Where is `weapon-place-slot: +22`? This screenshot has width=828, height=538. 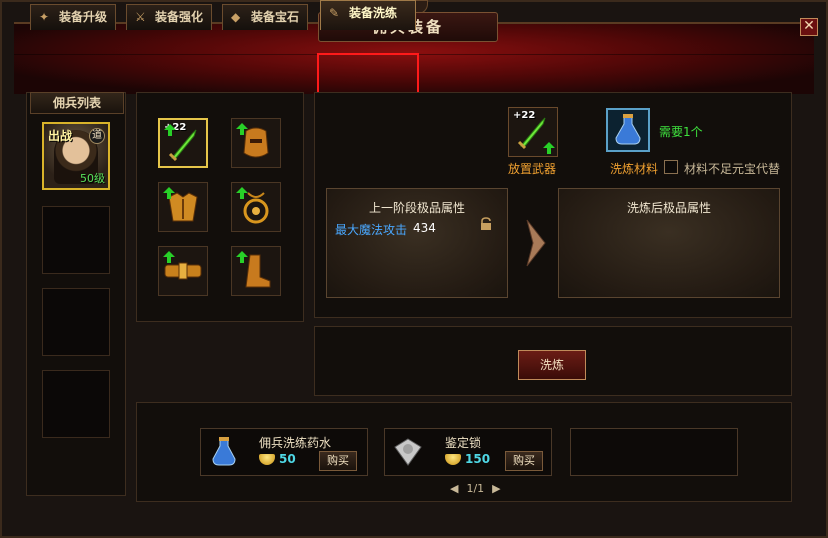 weapon-place-slot: +22 is located at coordinates (533, 132).